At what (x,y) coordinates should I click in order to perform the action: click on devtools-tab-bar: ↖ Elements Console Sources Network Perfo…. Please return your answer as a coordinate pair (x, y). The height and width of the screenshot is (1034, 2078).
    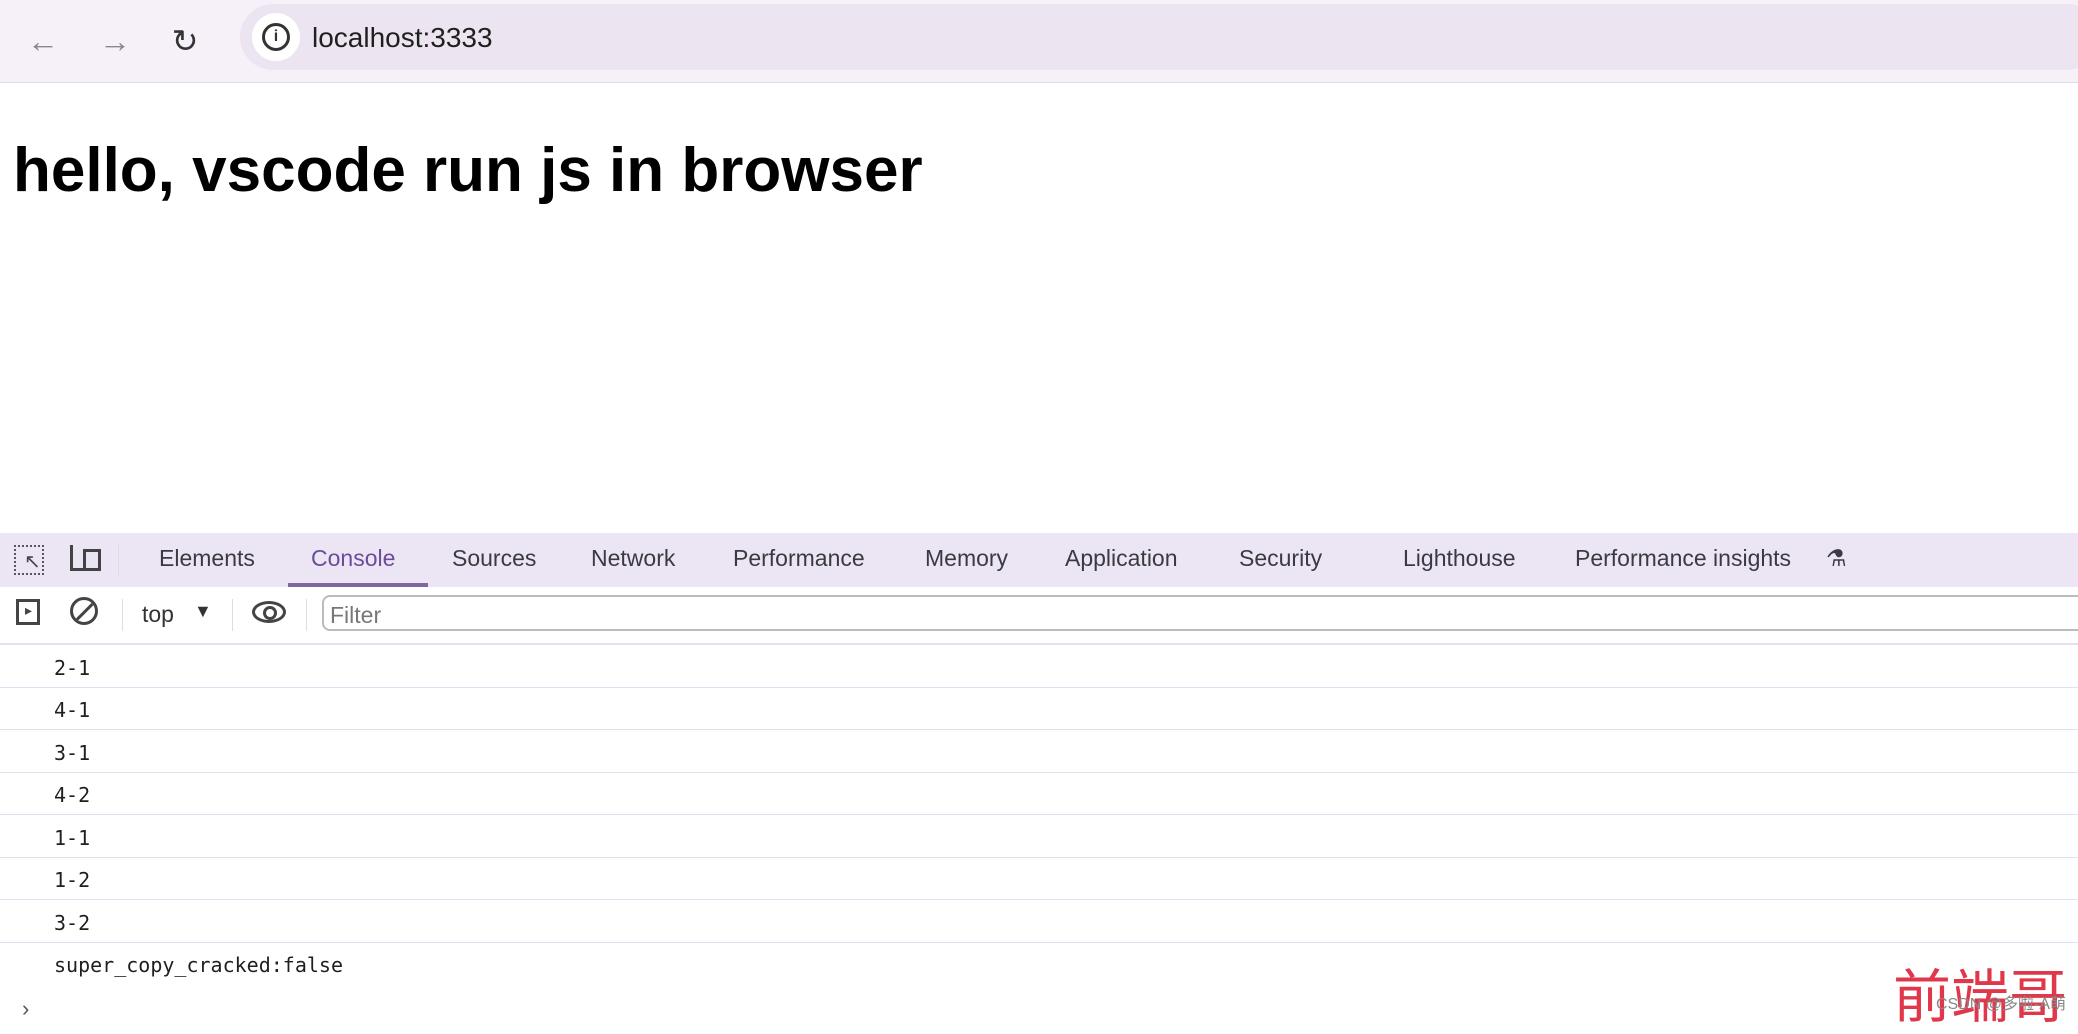
    Looking at the image, I should click on (1039, 560).